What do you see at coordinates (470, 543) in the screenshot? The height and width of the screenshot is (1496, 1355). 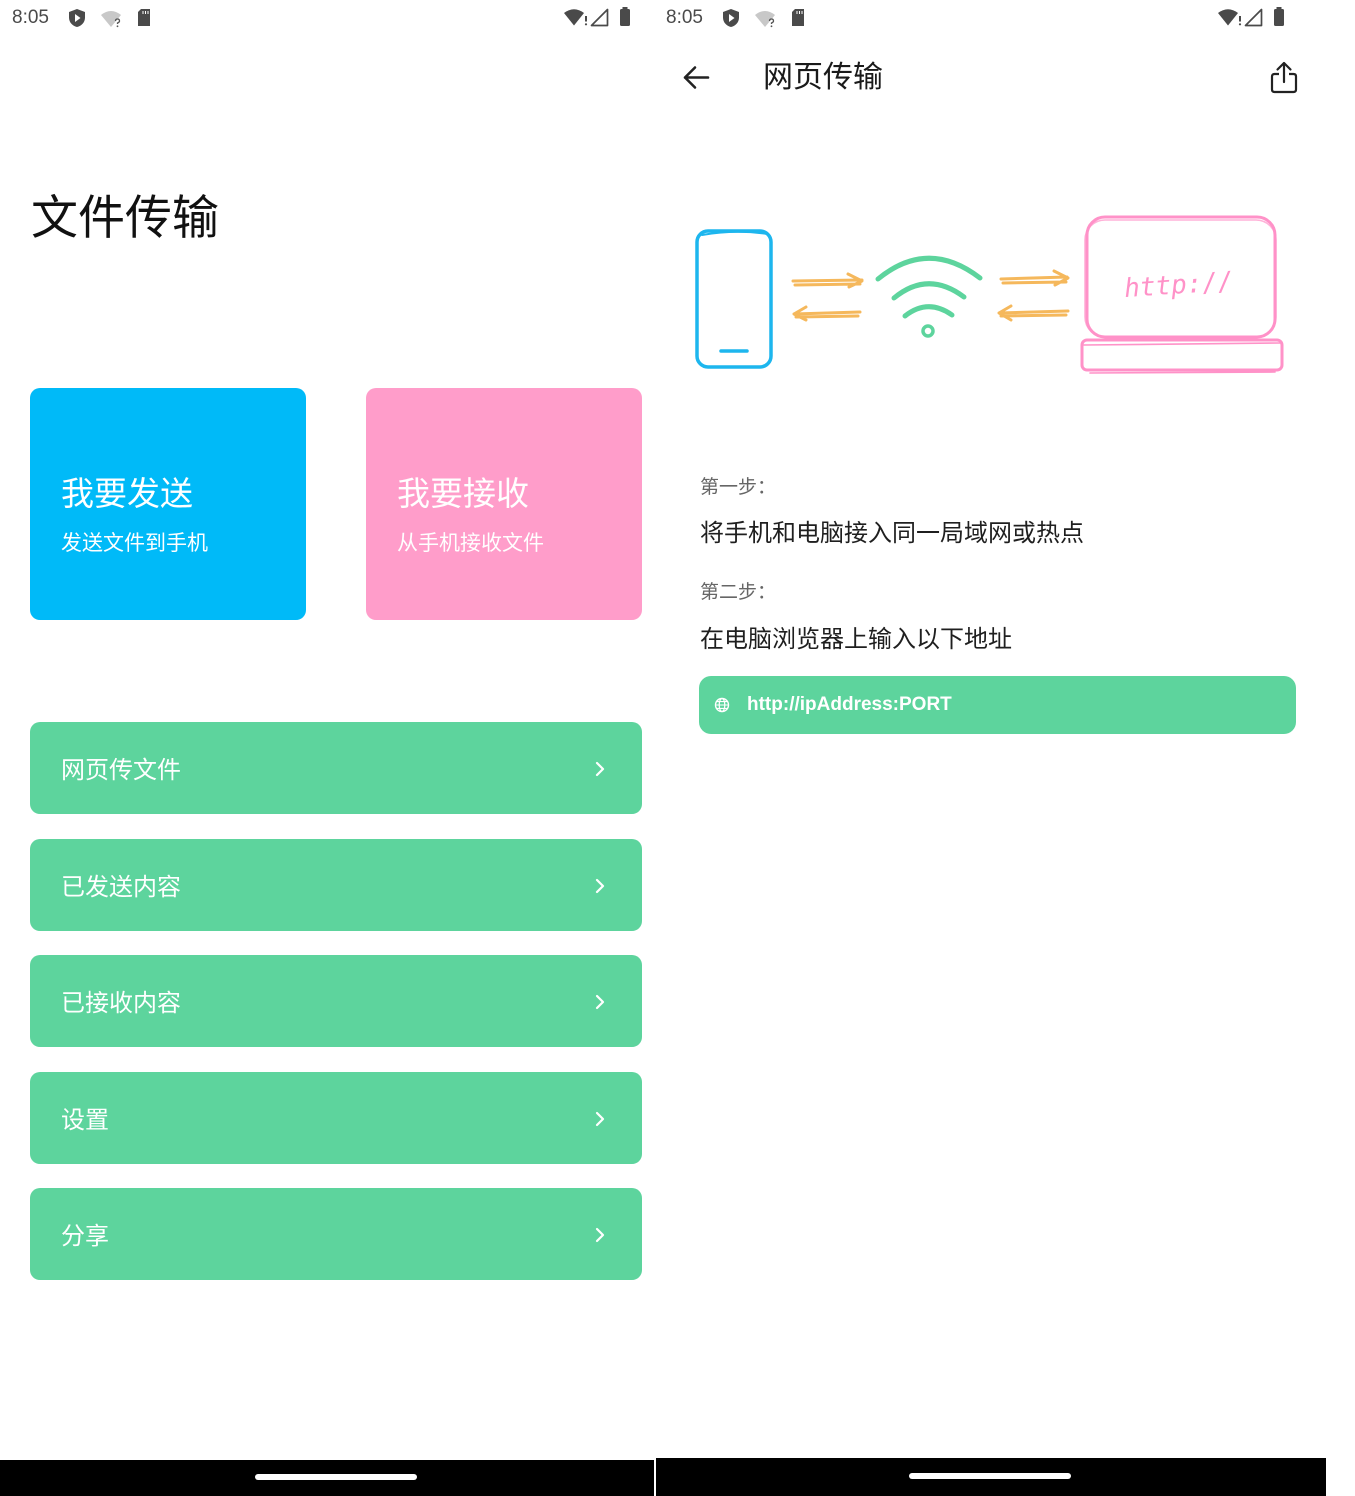 I see `receive-card-subtitle: 从手机接收文件` at bounding box center [470, 543].